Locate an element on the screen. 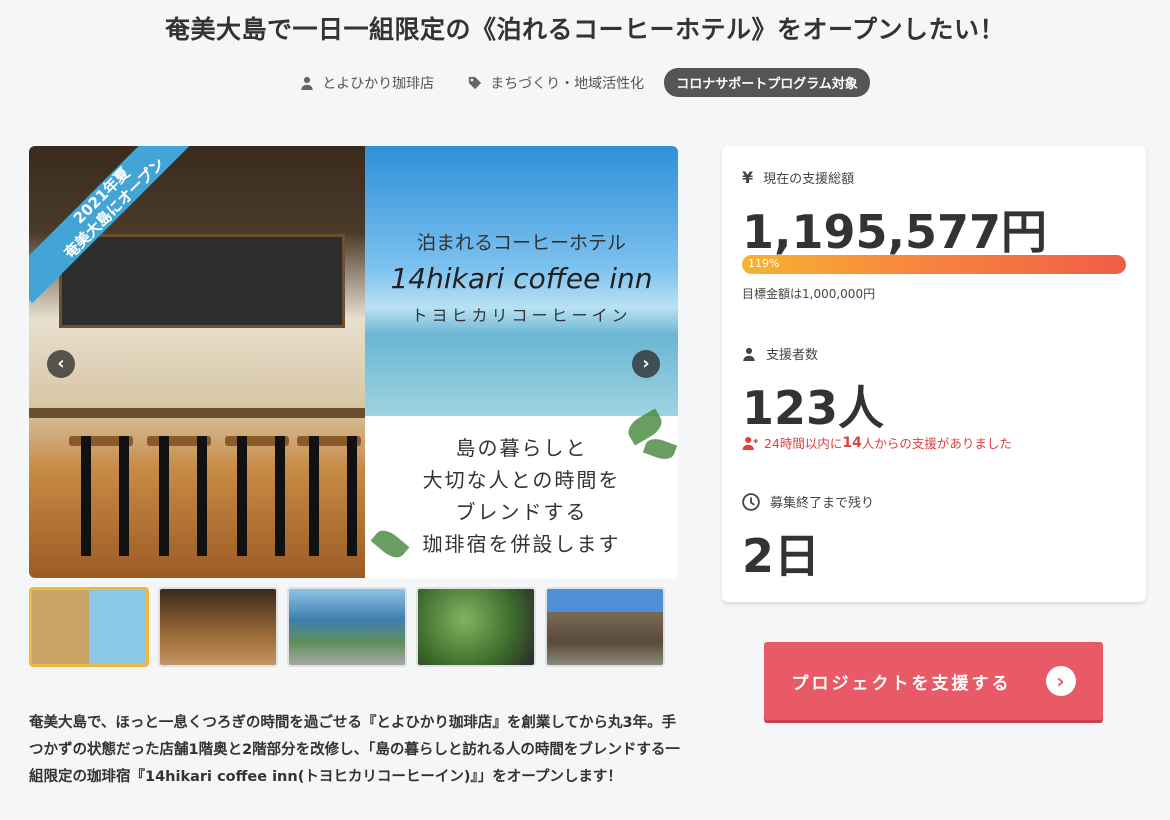 Image resolution: width=1170 pixels, height=820 pixels. promo-tagline-2: 大切な人との時間を is located at coordinates (521, 480).